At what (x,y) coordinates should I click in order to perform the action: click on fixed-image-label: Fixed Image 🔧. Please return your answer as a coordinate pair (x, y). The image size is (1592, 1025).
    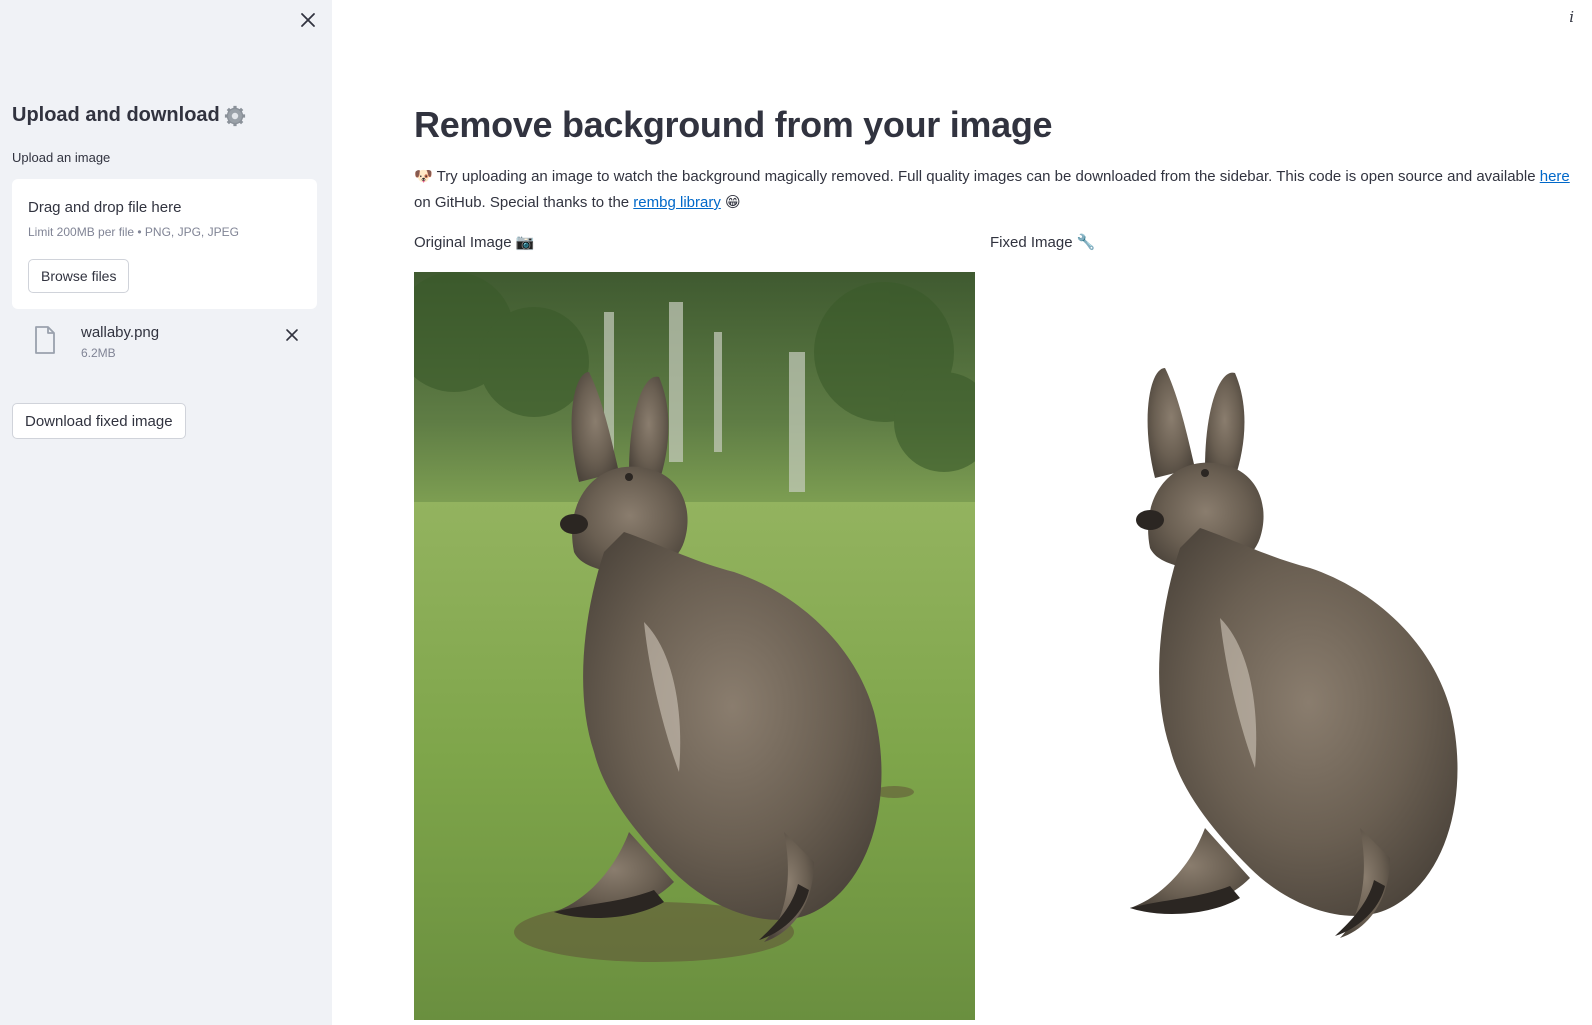
    Looking at the image, I should click on (1043, 242).